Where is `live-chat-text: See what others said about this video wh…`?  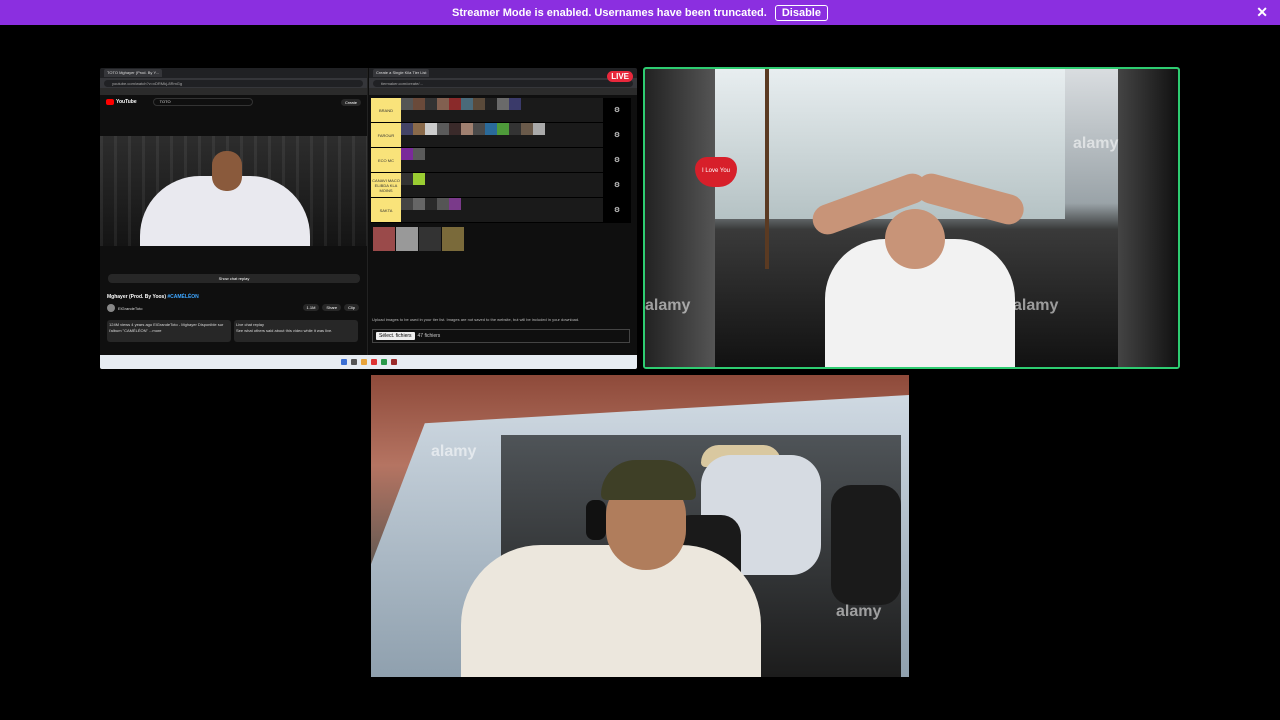 live-chat-text: See what others said about this video wh… is located at coordinates (284, 330).